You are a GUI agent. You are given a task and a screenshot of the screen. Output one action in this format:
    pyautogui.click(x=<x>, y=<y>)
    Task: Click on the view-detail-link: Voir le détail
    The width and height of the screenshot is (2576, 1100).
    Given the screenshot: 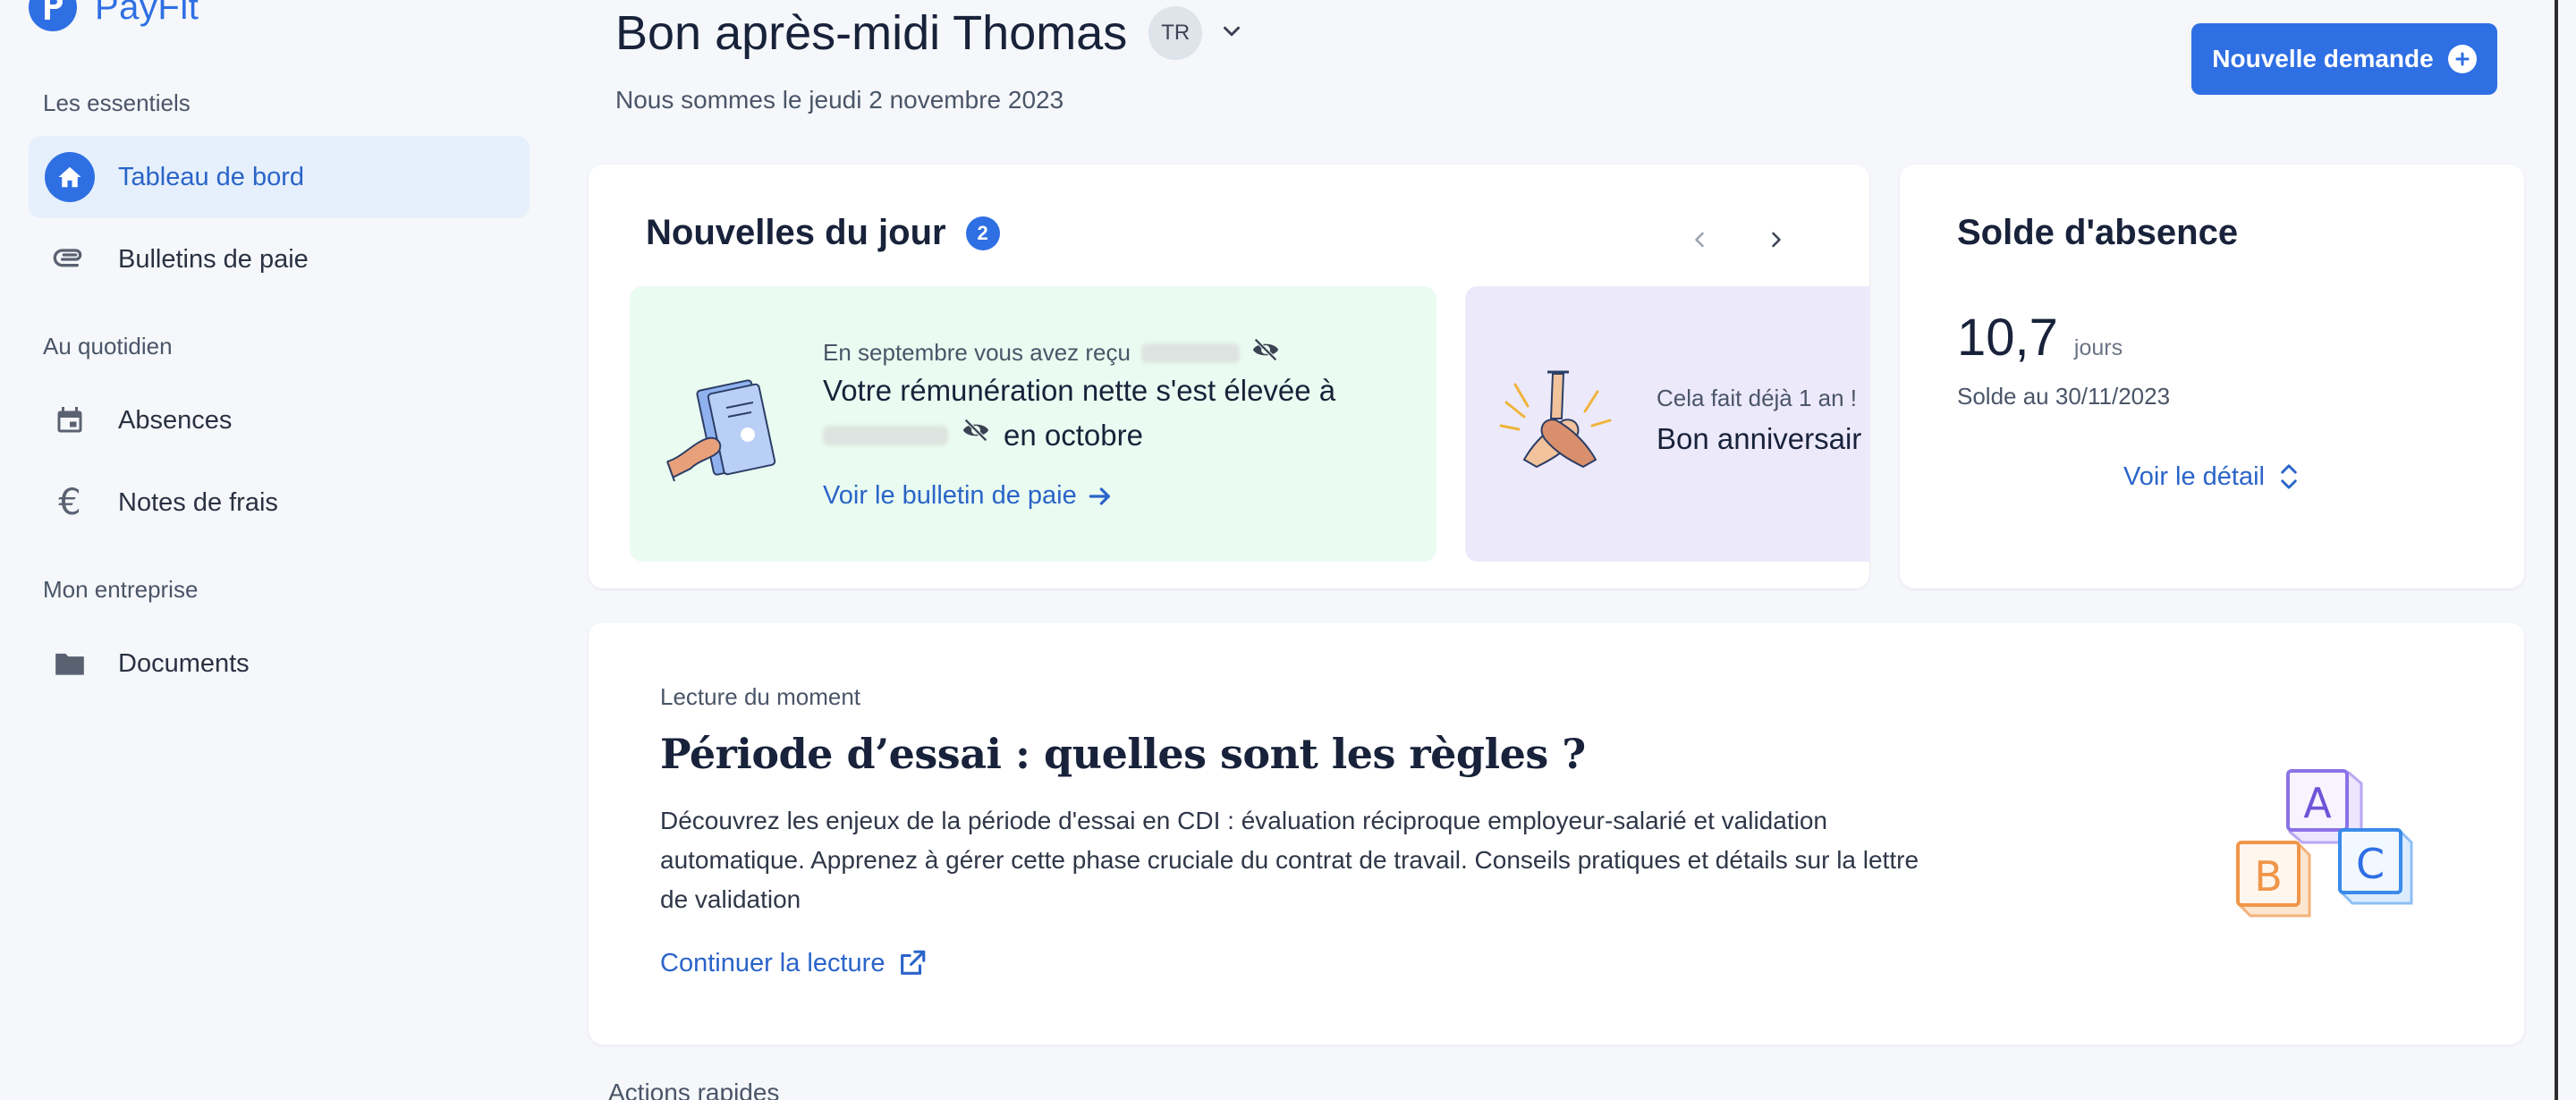 What is the action you would take?
    pyautogui.click(x=2212, y=476)
    